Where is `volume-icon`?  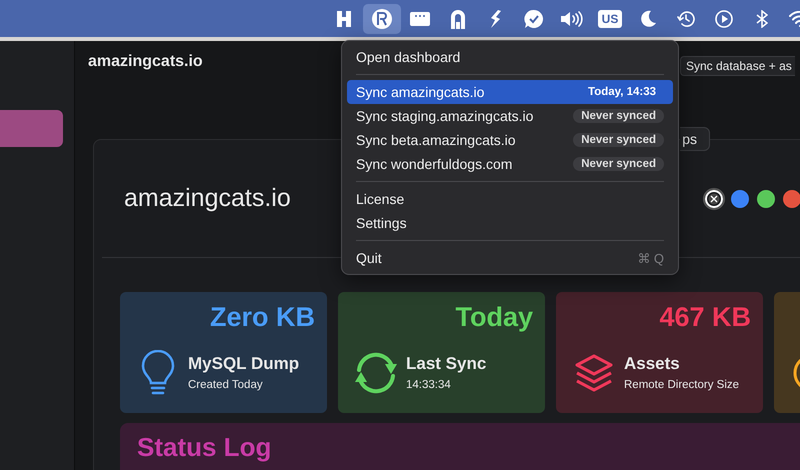
volume-icon is located at coordinates (572, 19).